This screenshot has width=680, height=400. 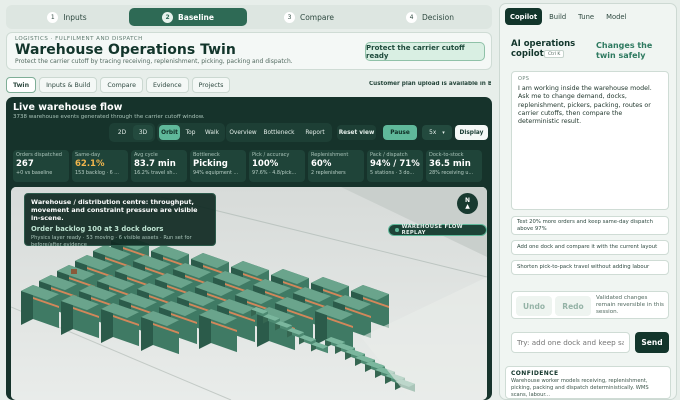 I want to click on flow-title: Live warehouse flow, so click(x=68, y=107).